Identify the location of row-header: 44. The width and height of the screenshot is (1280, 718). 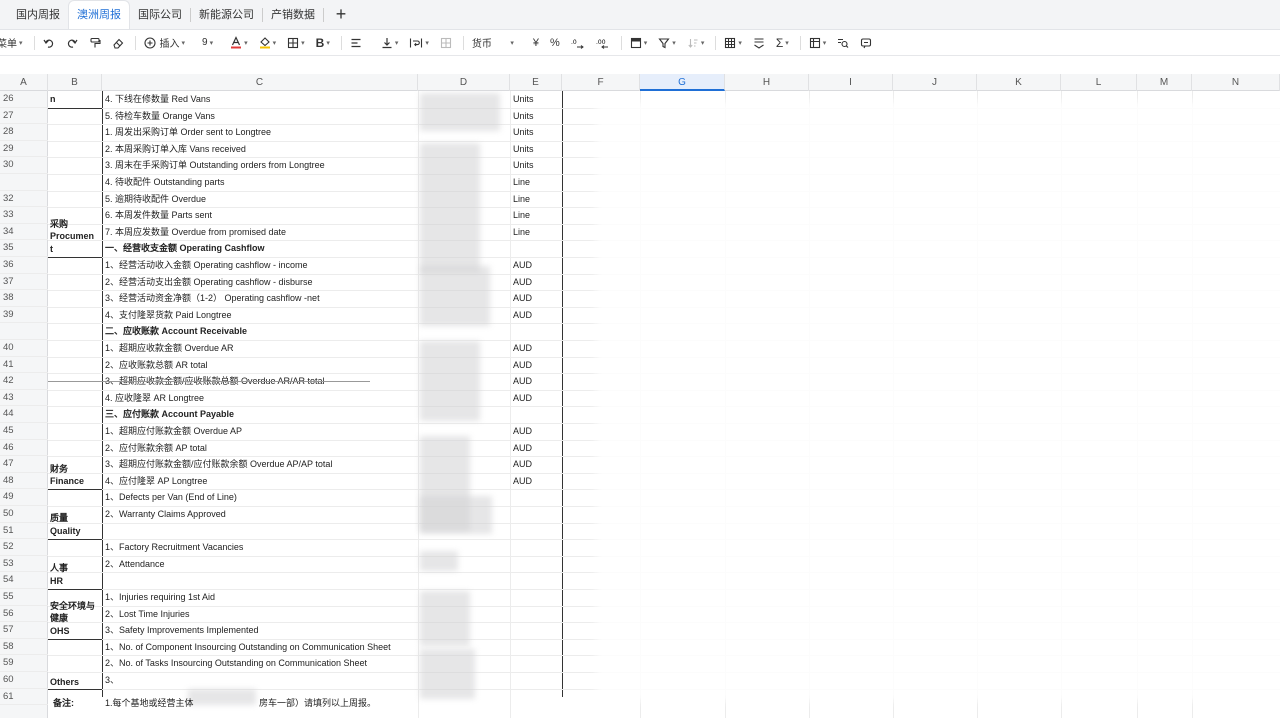
(24, 414).